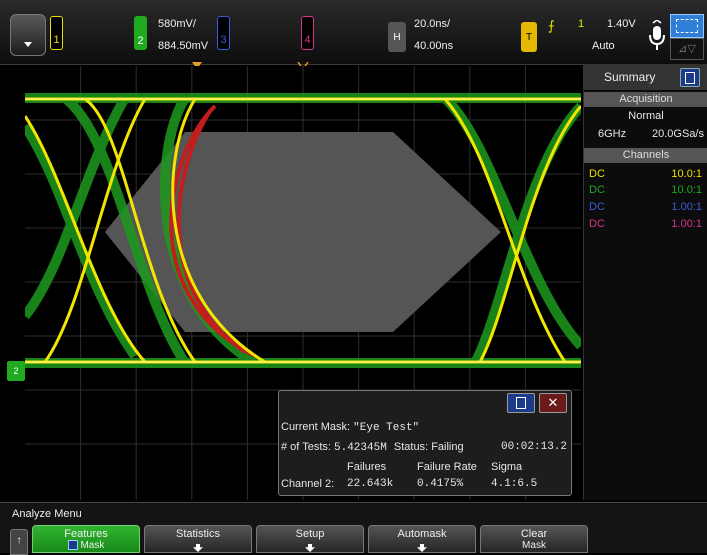 This screenshot has width=707, height=555. Describe the element at coordinates (411, 447) in the screenshot. I see `status-label: Status:` at that location.